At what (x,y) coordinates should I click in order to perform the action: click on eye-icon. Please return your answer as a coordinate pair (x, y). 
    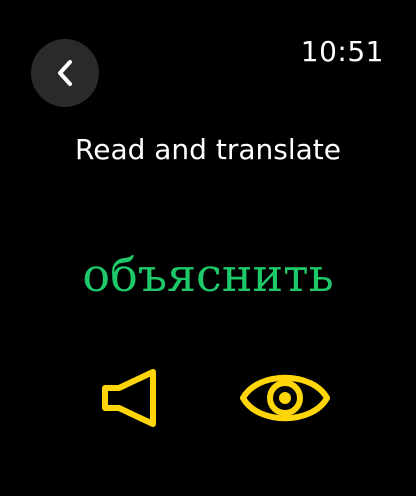
    Looking at the image, I should click on (285, 398).